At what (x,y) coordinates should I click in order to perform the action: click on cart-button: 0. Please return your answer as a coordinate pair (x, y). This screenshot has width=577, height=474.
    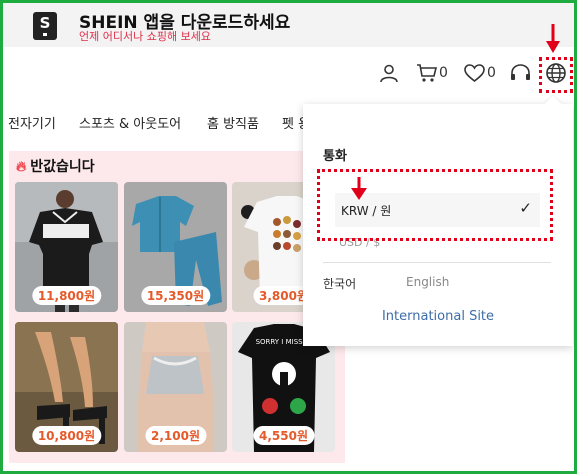
    Looking at the image, I should click on (432, 73).